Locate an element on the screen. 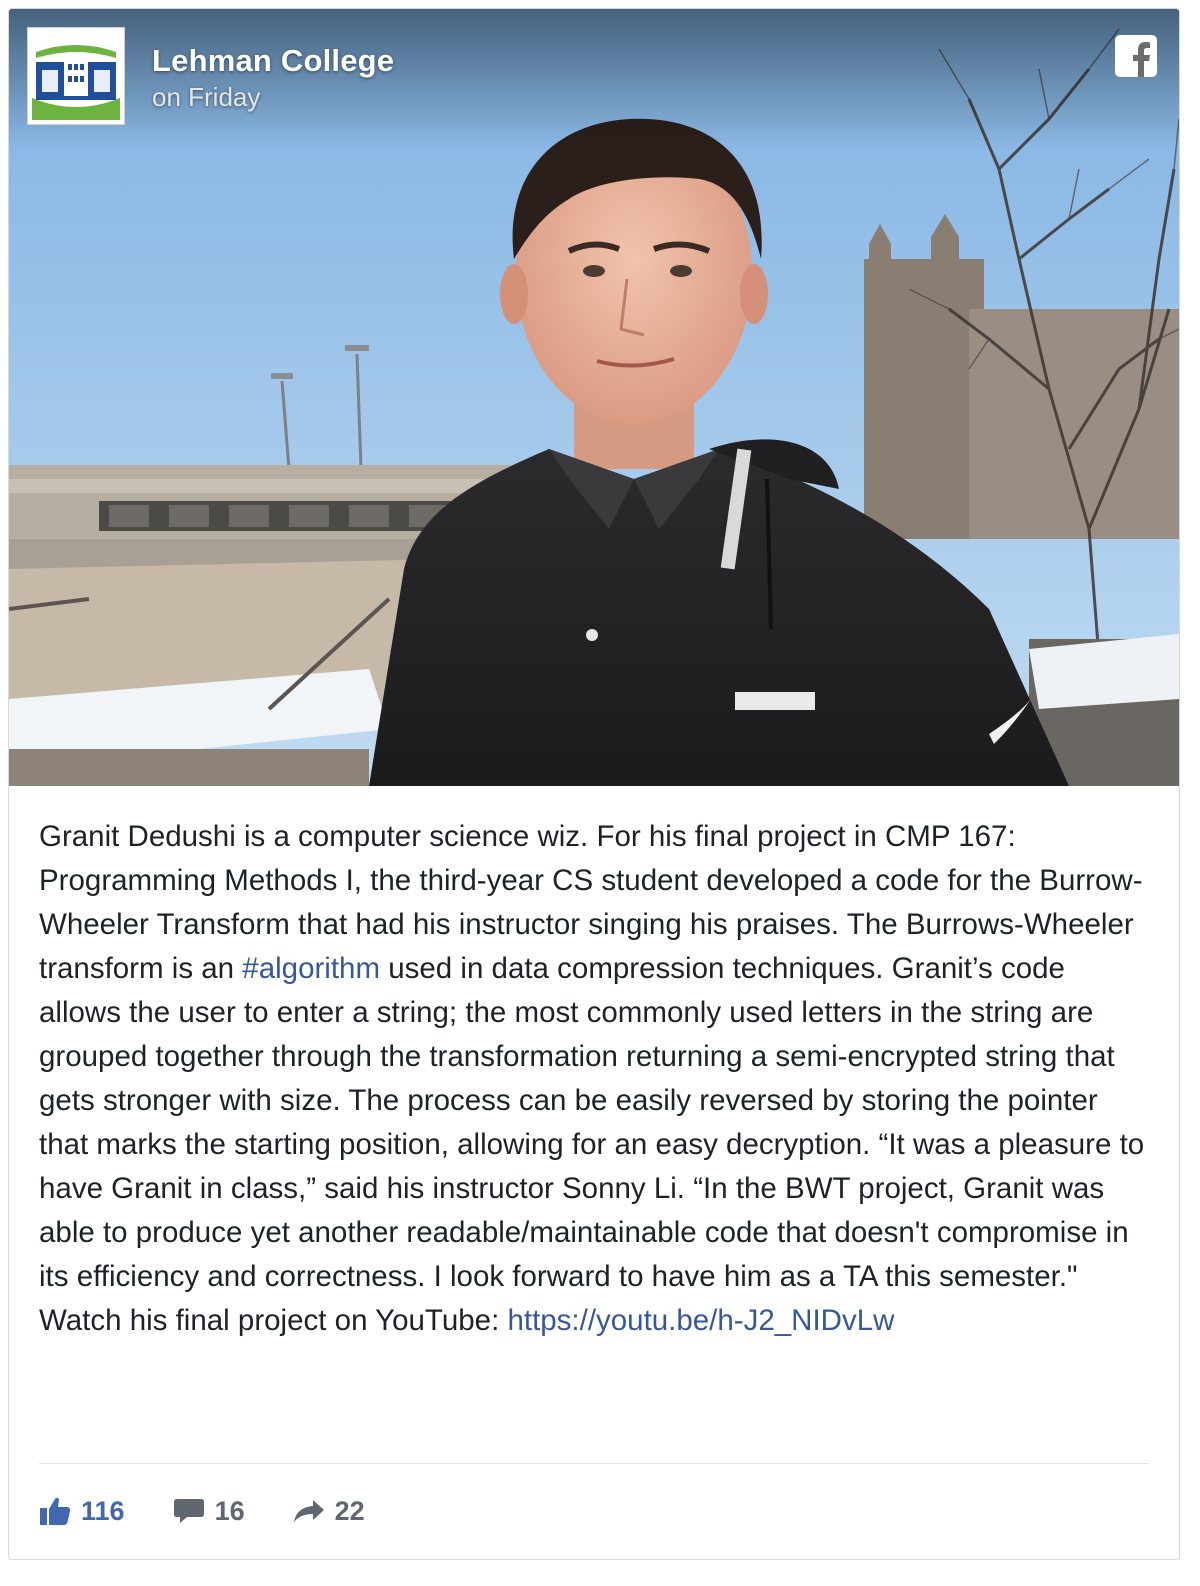 The image size is (1200, 1586). like-count: 116 is located at coordinates (103, 1510).